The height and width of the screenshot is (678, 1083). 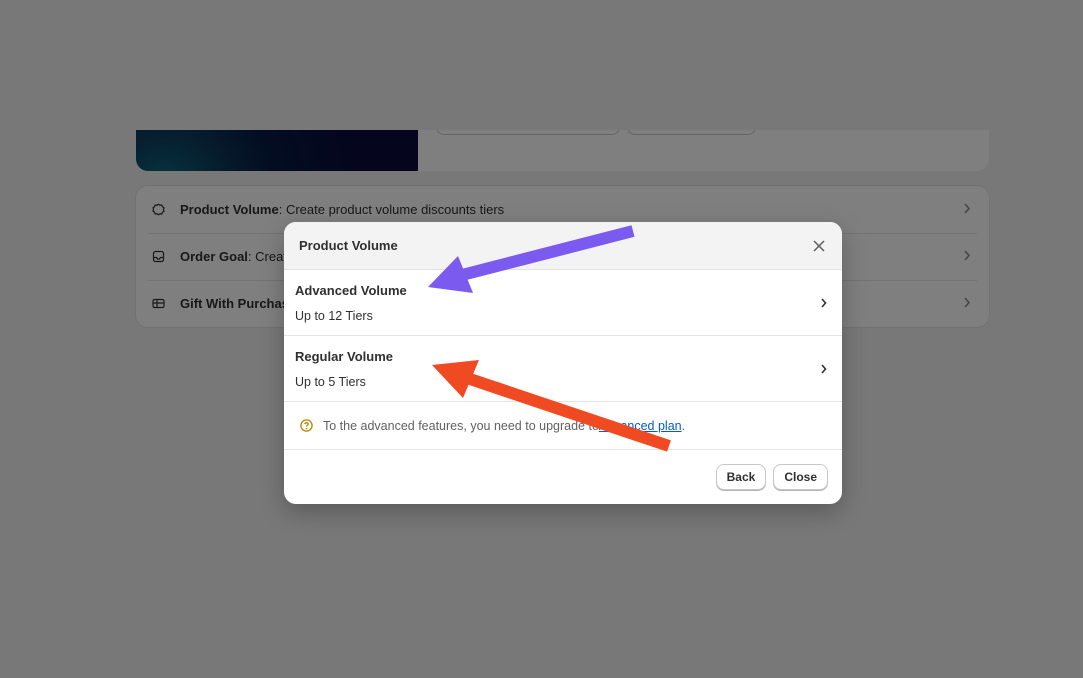 What do you see at coordinates (800, 477) in the screenshot?
I see `close-button: Close` at bounding box center [800, 477].